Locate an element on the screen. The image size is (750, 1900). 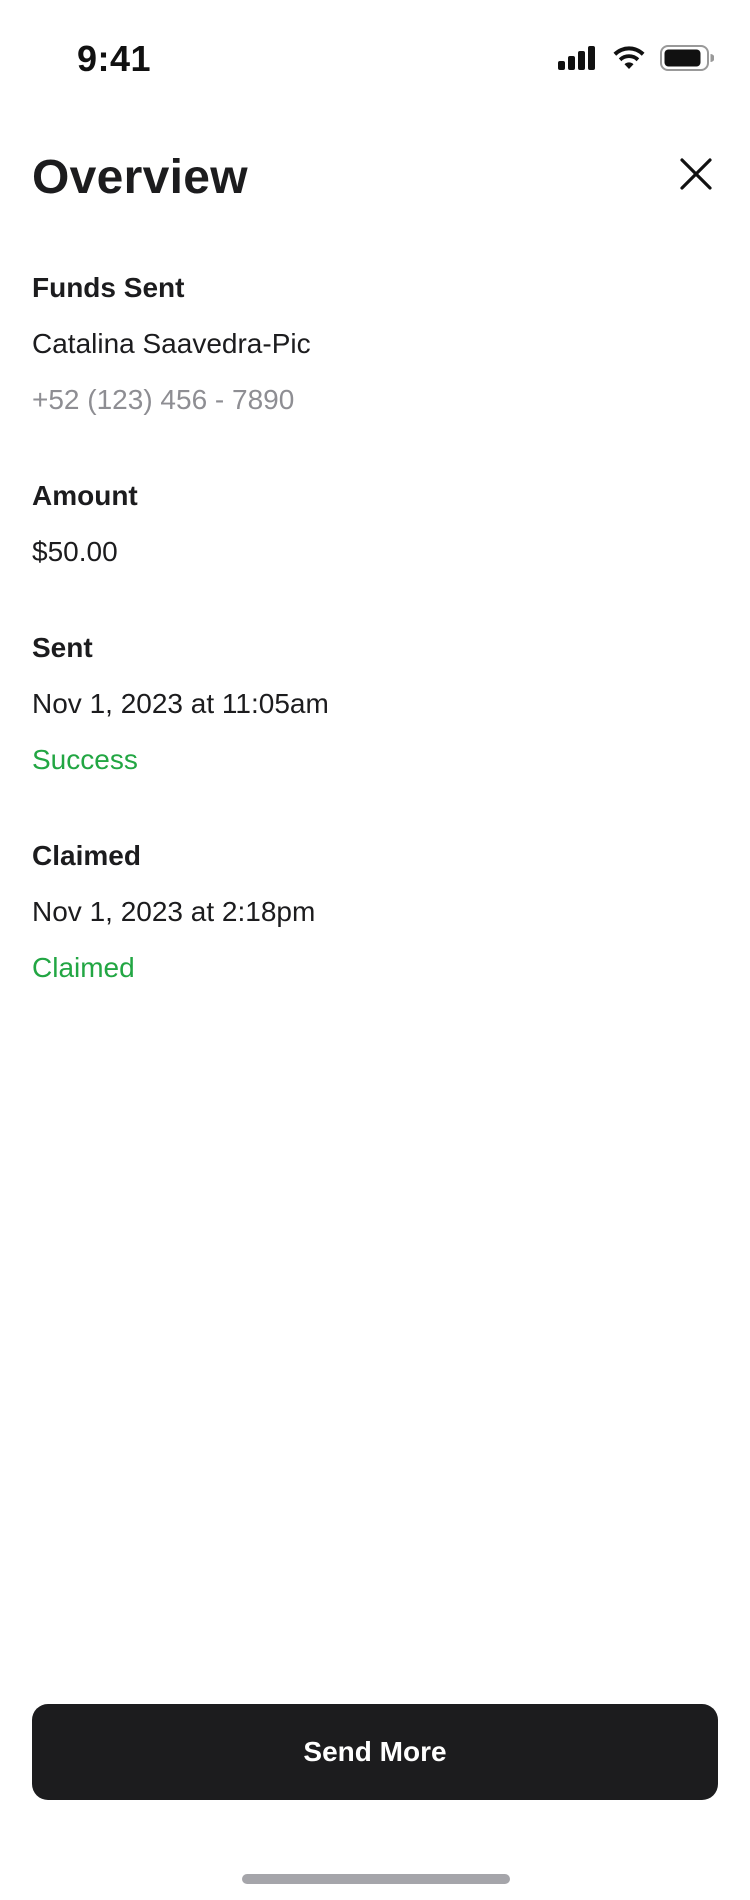
signal-icon is located at coordinates (578, 58).